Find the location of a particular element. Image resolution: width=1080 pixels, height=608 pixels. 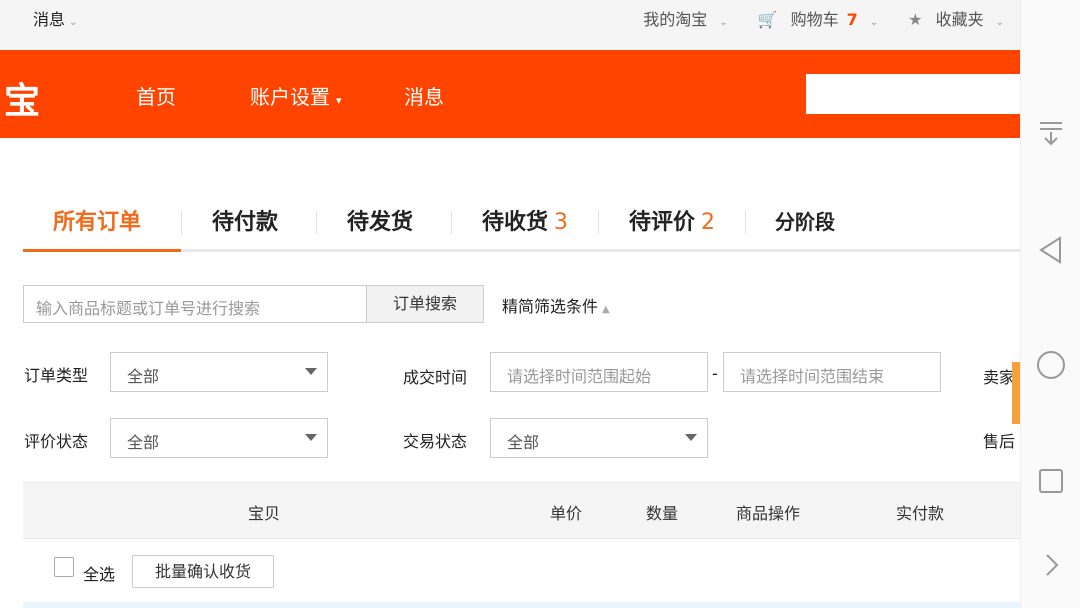

review-status-label: 评价状态 is located at coordinates (56, 441).